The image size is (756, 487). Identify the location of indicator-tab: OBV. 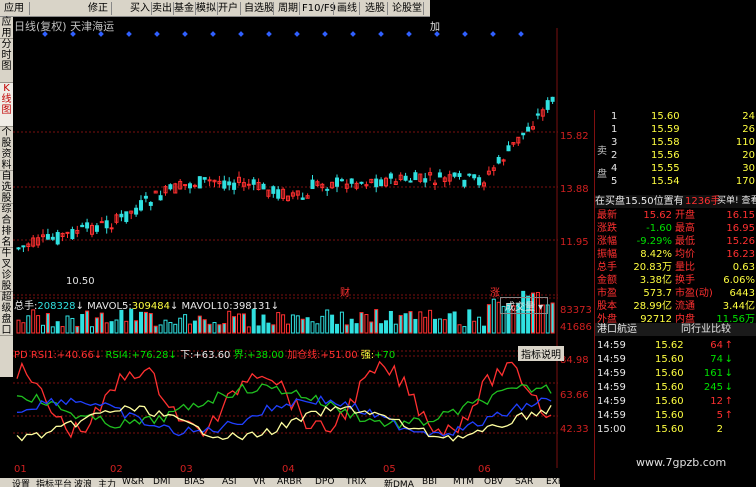
(493, 482).